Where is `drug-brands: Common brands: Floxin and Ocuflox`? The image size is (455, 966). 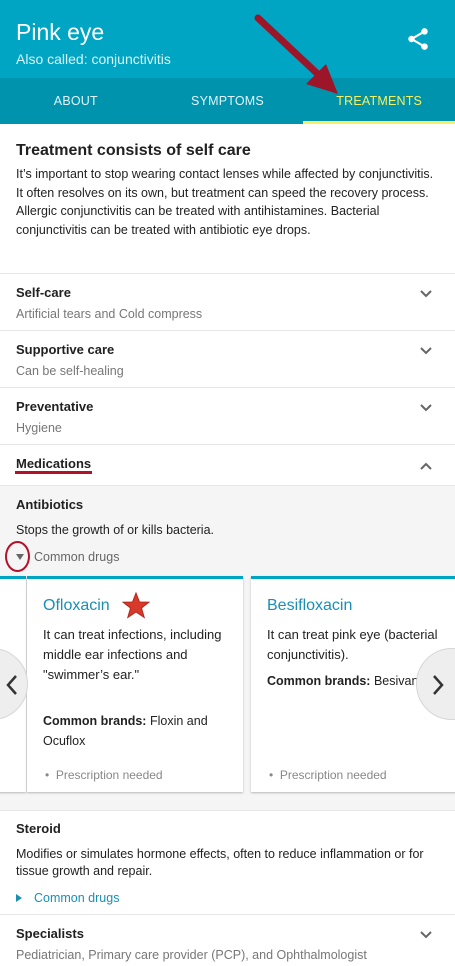 drug-brands: Common brands: Floxin and Ocuflox is located at coordinates (125, 731).